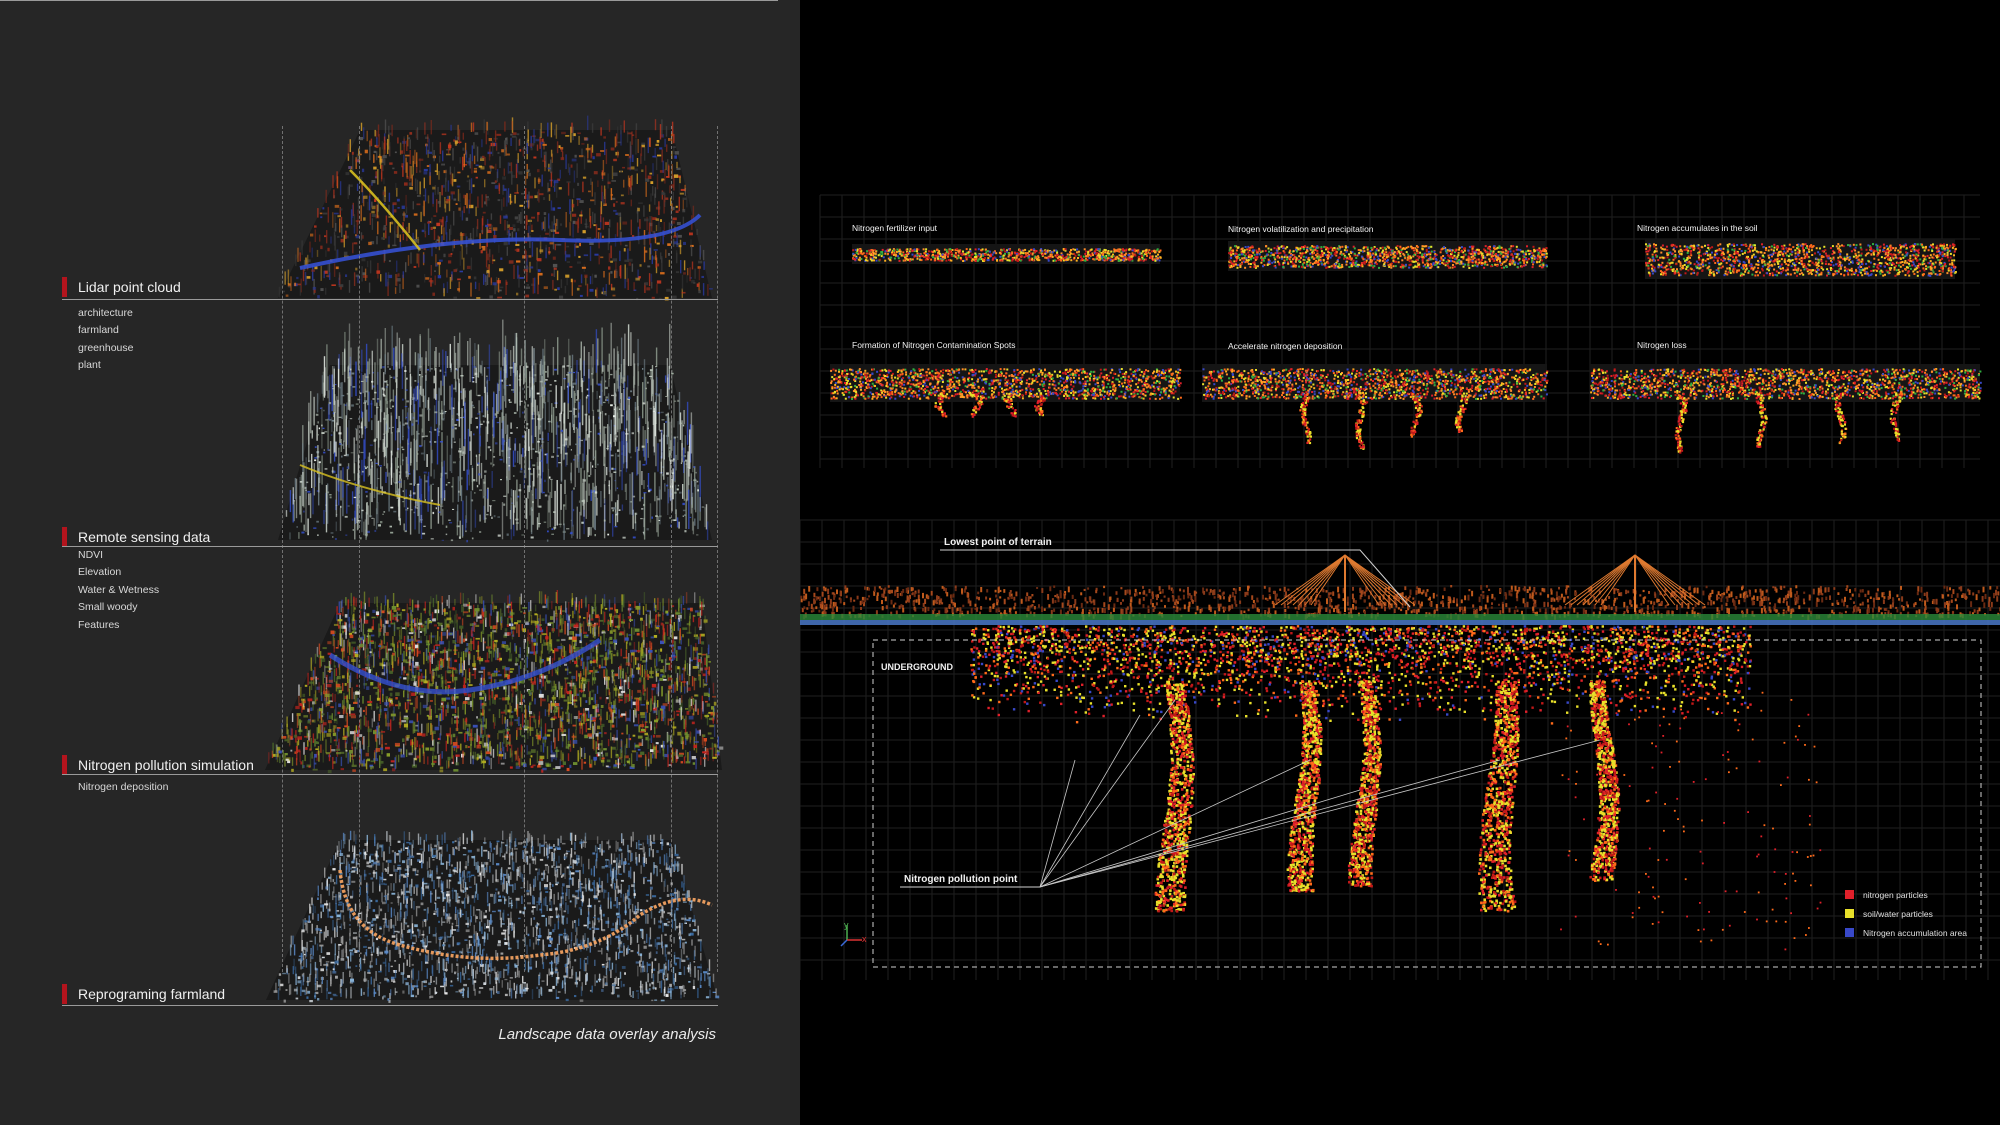  Describe the element at coordinates (1400, 622) in the screenshot. I see `water-band` at that location.